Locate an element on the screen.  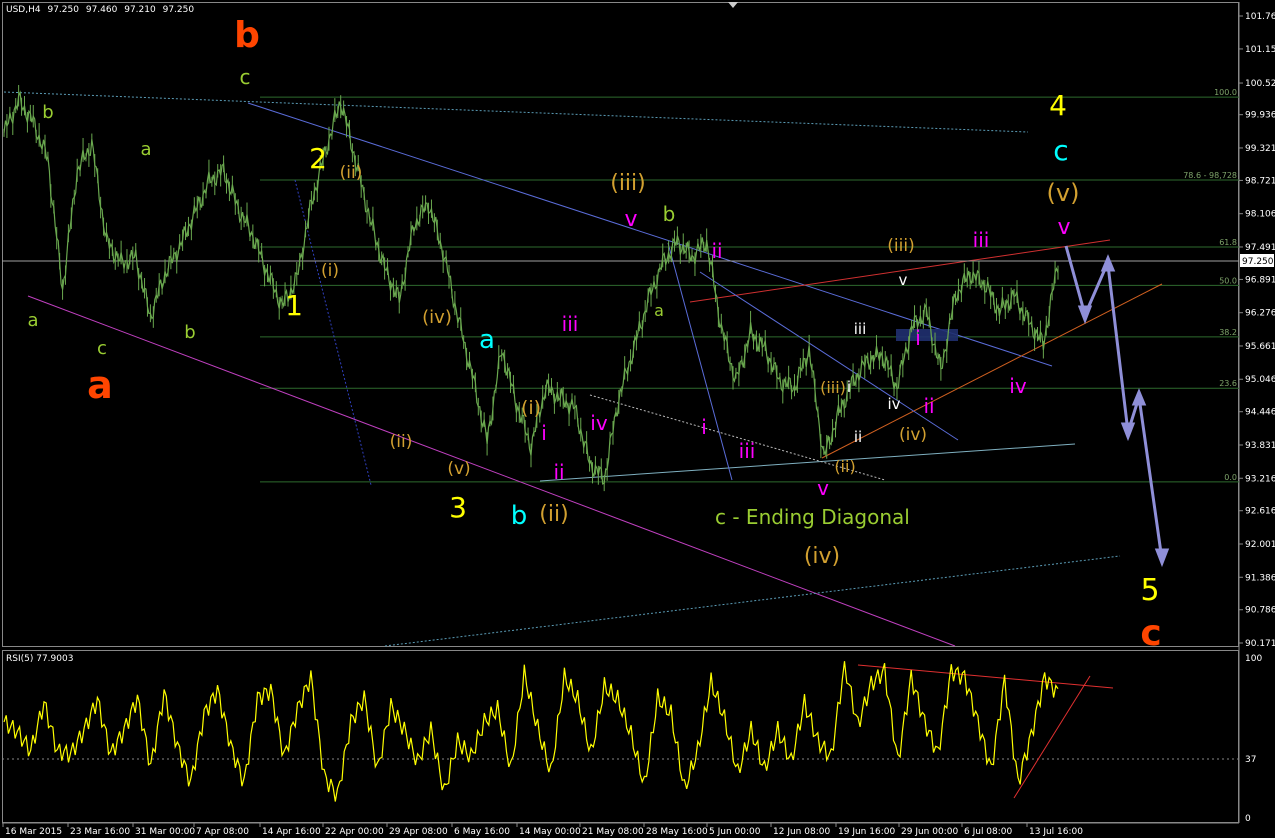
high-value: 97.460 is located at coordinates (102, 10).